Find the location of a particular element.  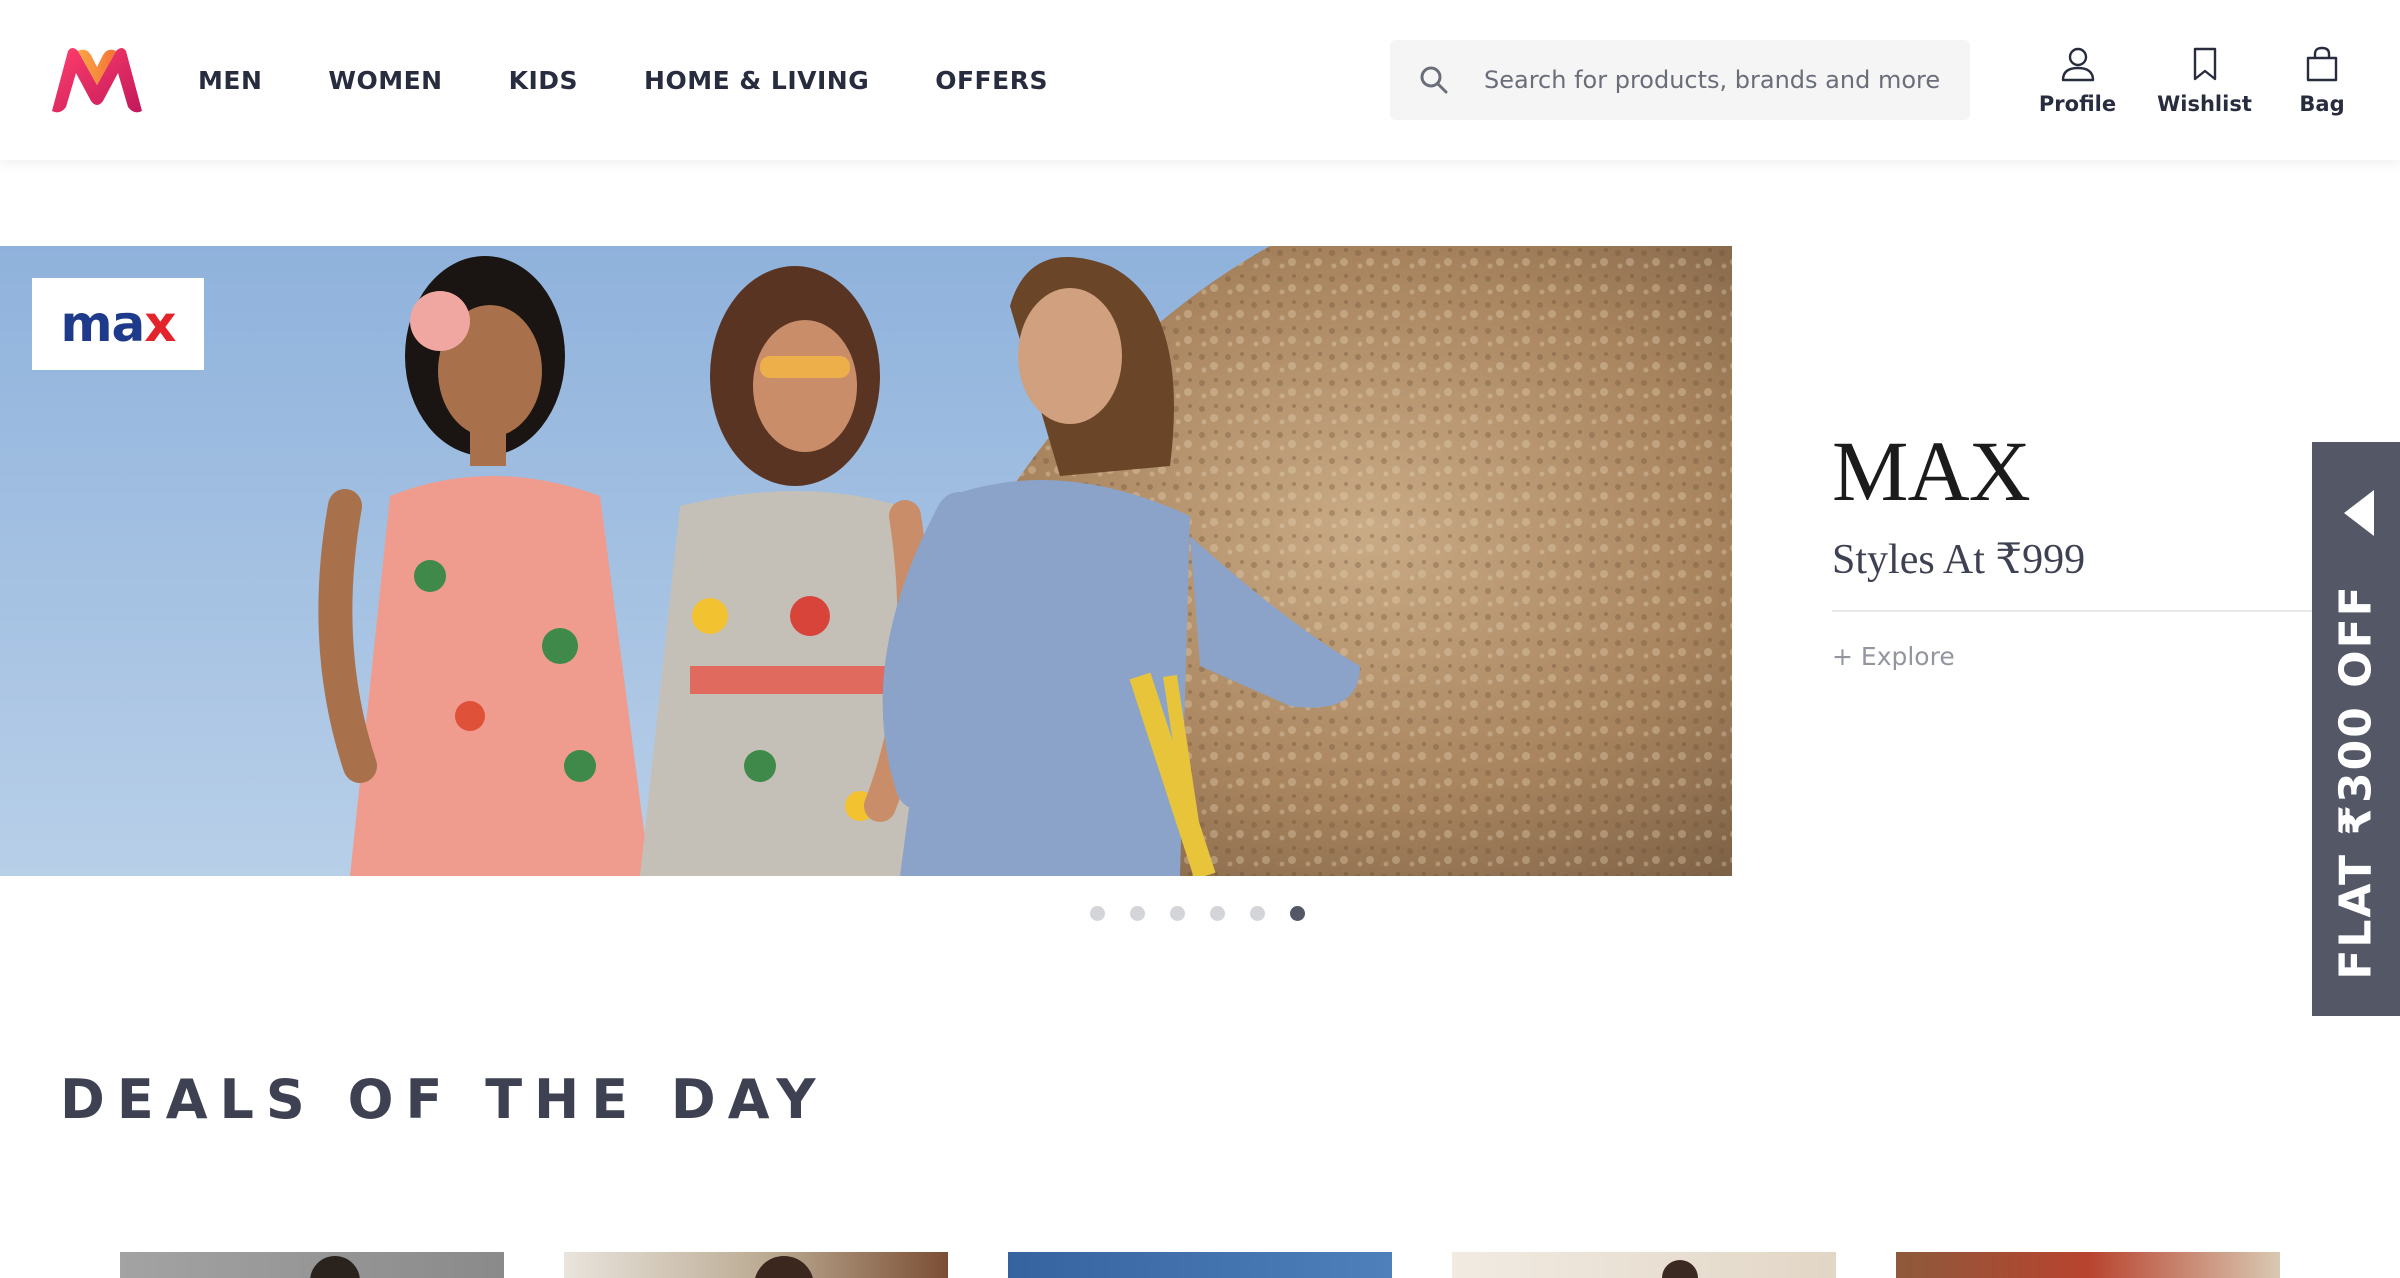

wishlist-label: Wishlist is located at coordinates (2204, 104).